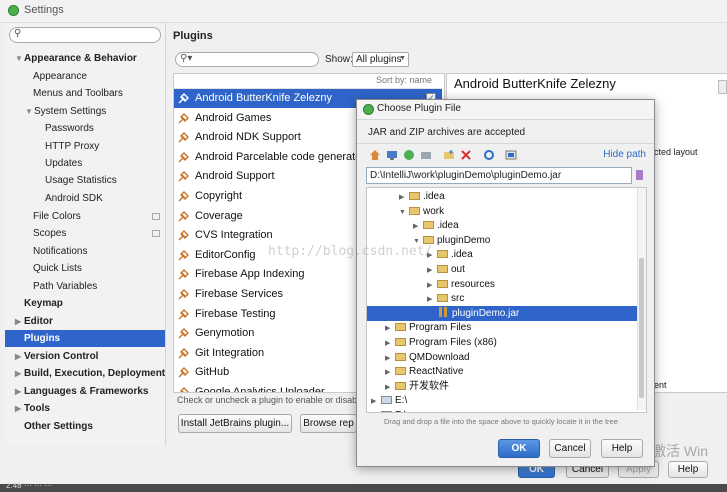 The image size is (727, 492). What do you see at coordinates (54, 426) in the screenshot?
I see `sidebar-item-other-settings: Other Settings` at bounding box center [54, 426].